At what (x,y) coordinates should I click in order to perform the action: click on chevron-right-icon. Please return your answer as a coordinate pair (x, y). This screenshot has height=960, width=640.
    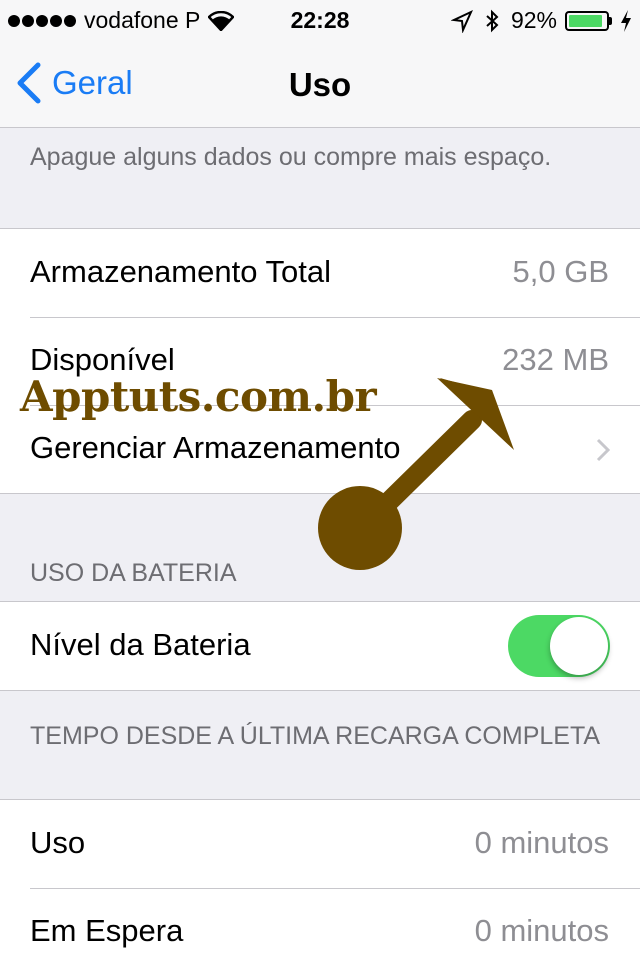
    Looking at the image, I should click on (603, 450).